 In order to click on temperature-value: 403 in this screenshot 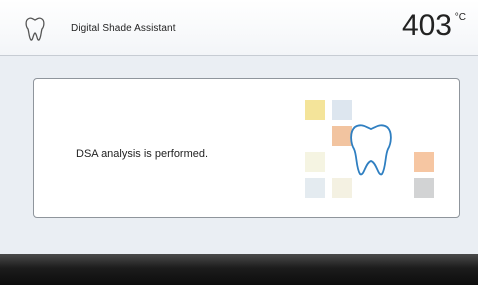, I will do `click(426, 25)`.